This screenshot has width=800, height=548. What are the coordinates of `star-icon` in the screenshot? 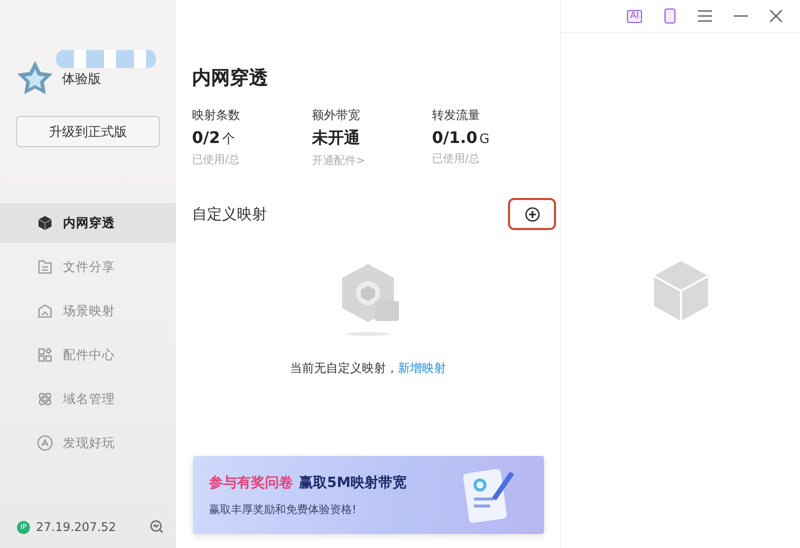 It's located at (35, 78).